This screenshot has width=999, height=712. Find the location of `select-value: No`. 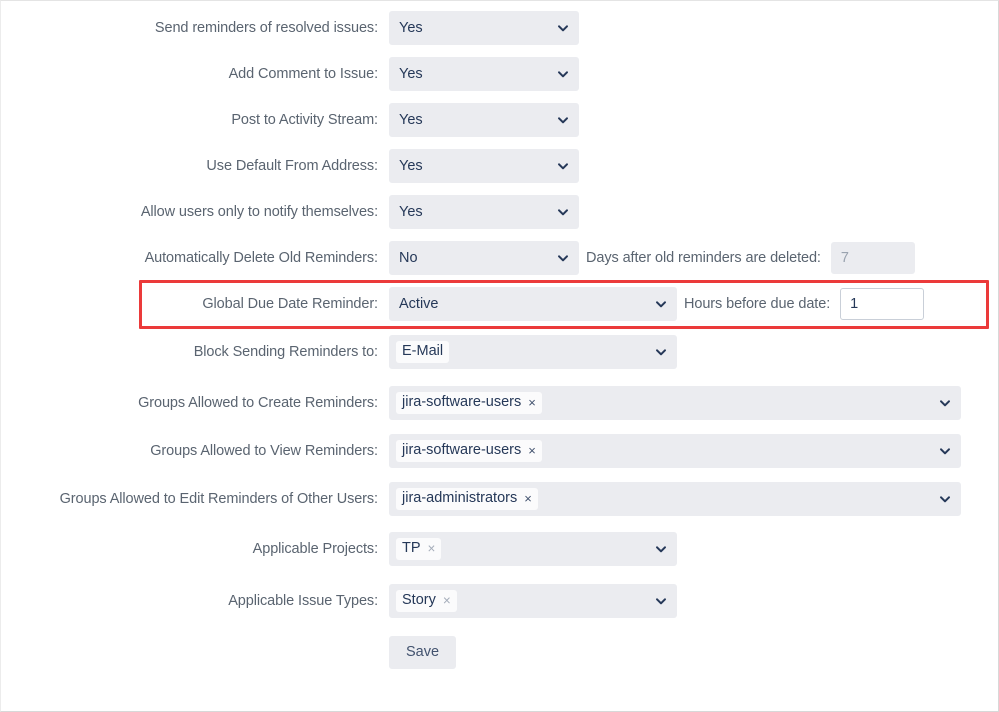

select-value: No is located at coordinates (408, 258).